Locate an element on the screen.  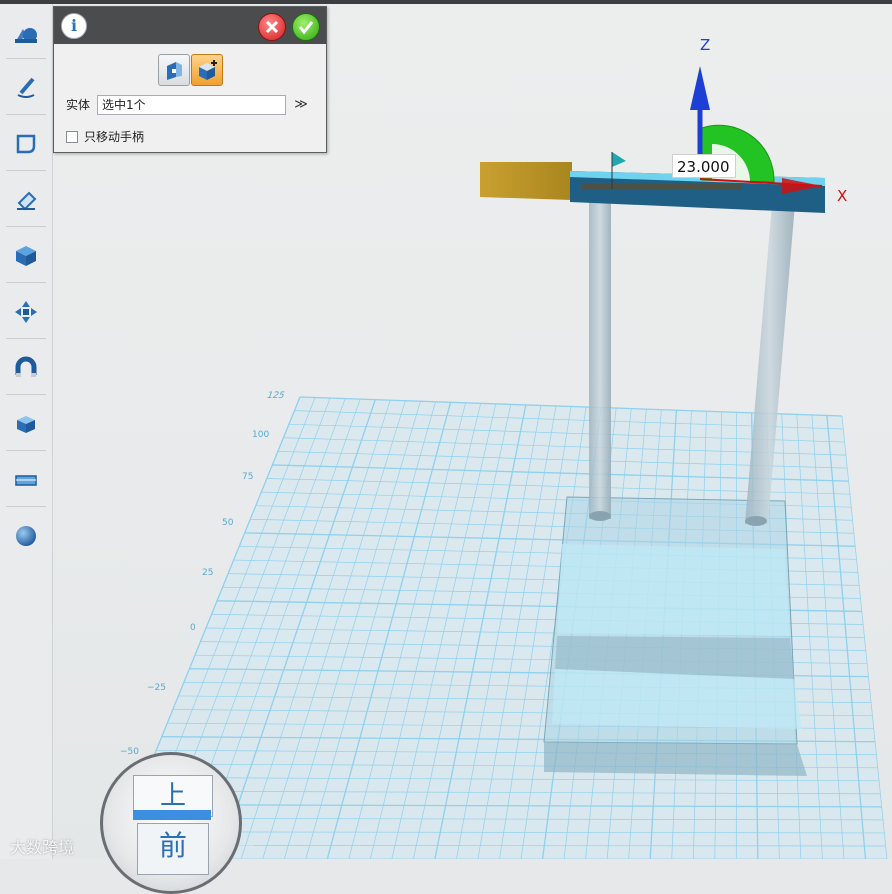
move-mode-1-button is located at coordinates (174, 70).